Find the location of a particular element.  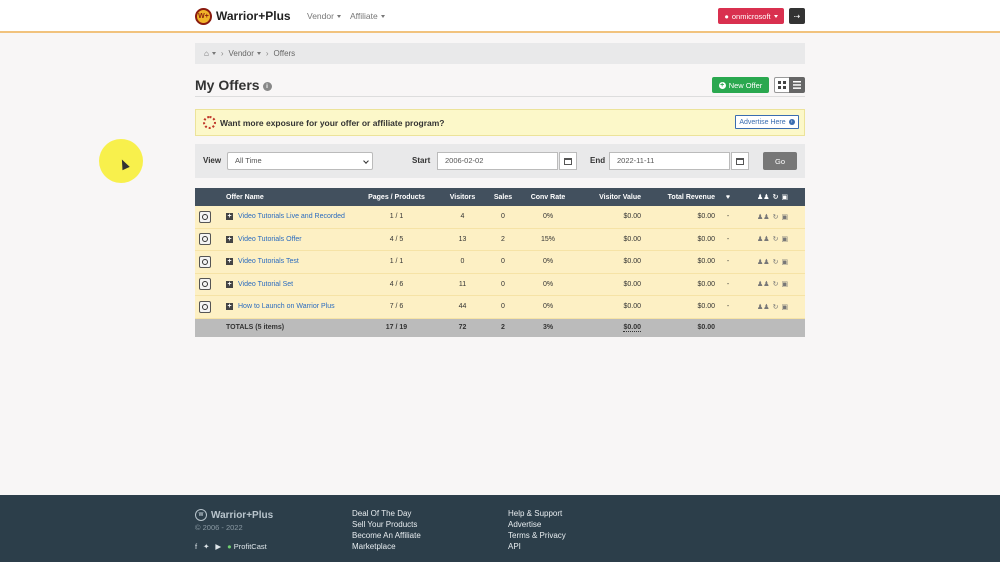

conv-rate-cell: 0% is located at coordinates (548, 262).